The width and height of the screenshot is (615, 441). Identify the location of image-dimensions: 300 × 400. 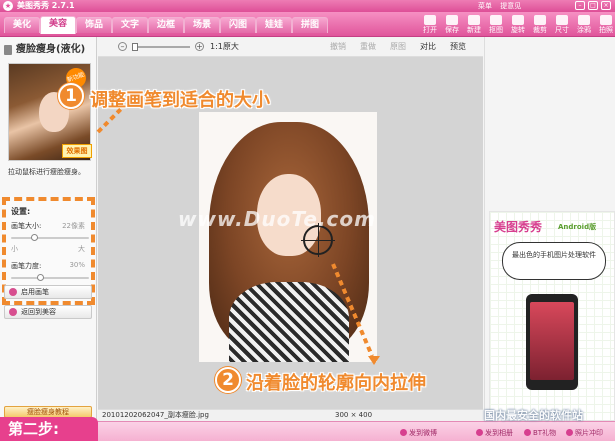
(354, 415).